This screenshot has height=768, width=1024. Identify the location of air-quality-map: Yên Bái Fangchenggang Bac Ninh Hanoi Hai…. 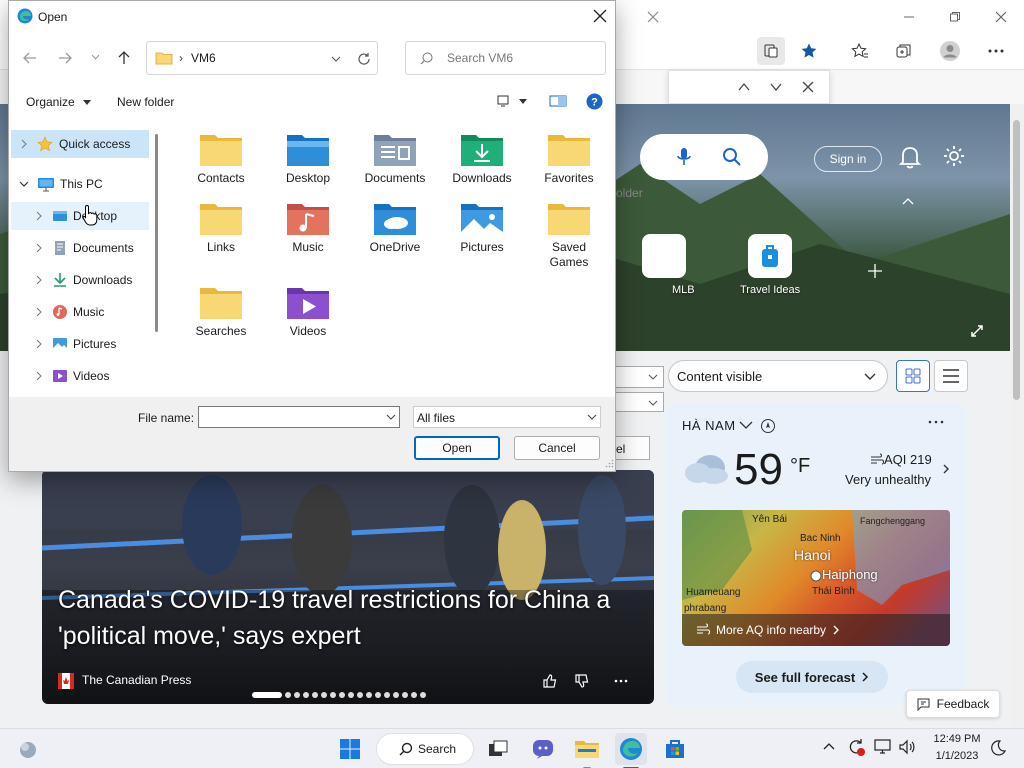
(816, 578).